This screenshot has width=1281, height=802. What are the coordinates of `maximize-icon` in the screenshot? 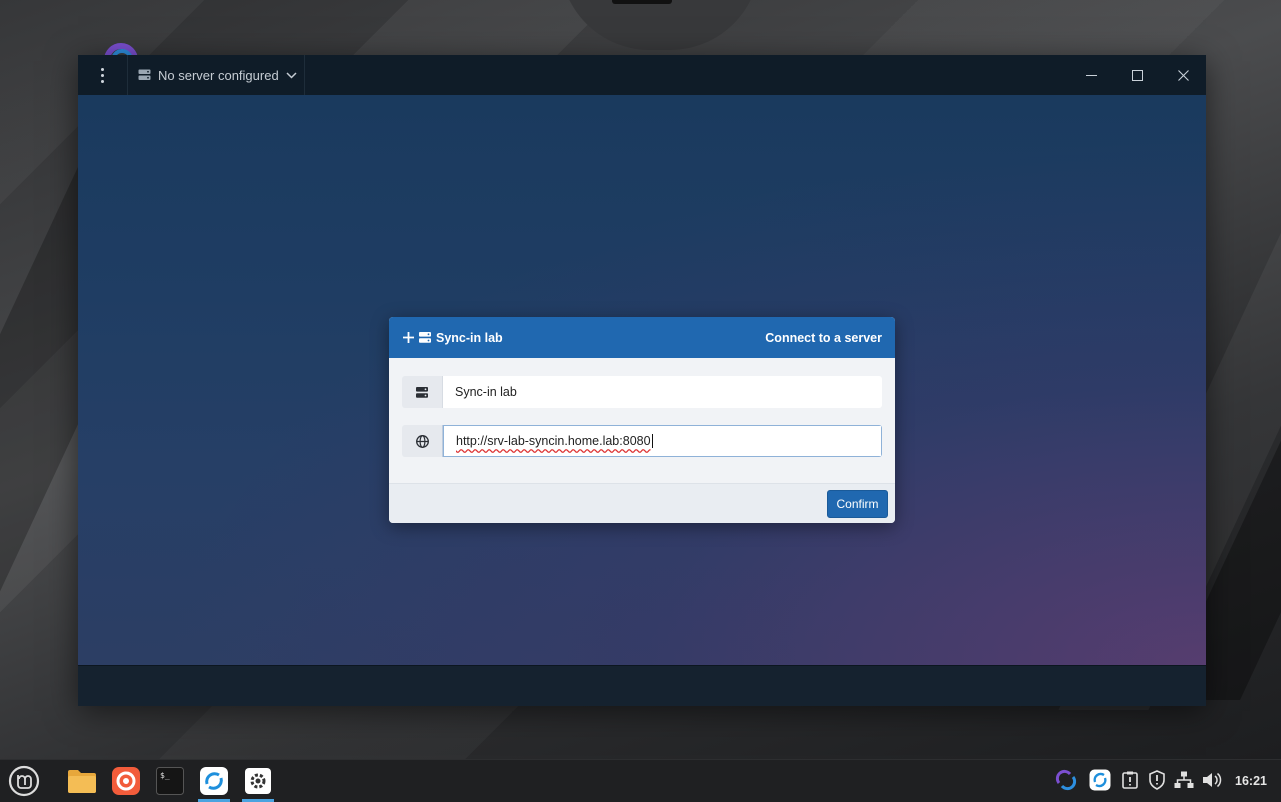 It's located at (1137, 75).